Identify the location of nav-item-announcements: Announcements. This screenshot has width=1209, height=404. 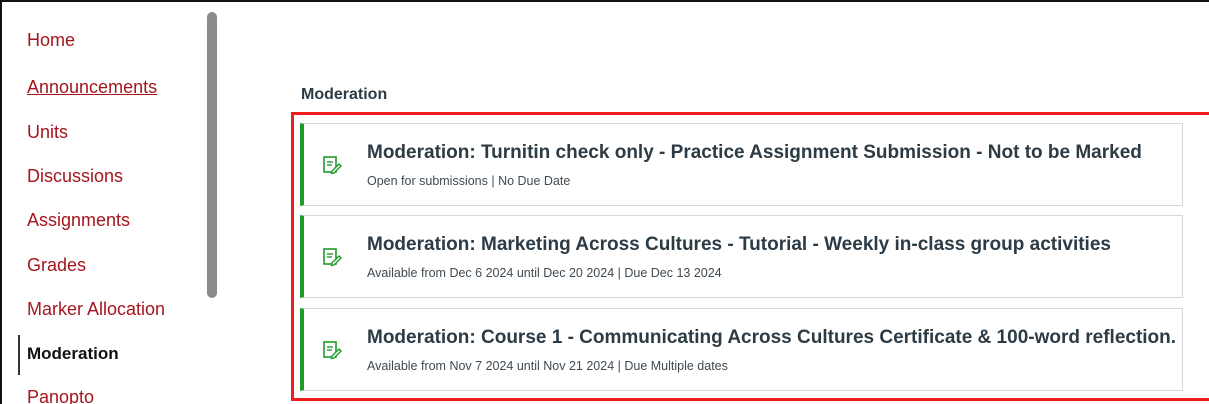
(92, 87).